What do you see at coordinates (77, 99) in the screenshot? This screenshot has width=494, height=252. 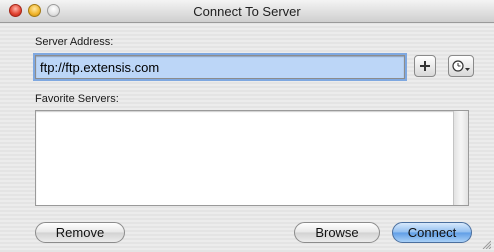 I see `favorite-servers-label: Favorite Servers:` at bounding box center [77, 99].